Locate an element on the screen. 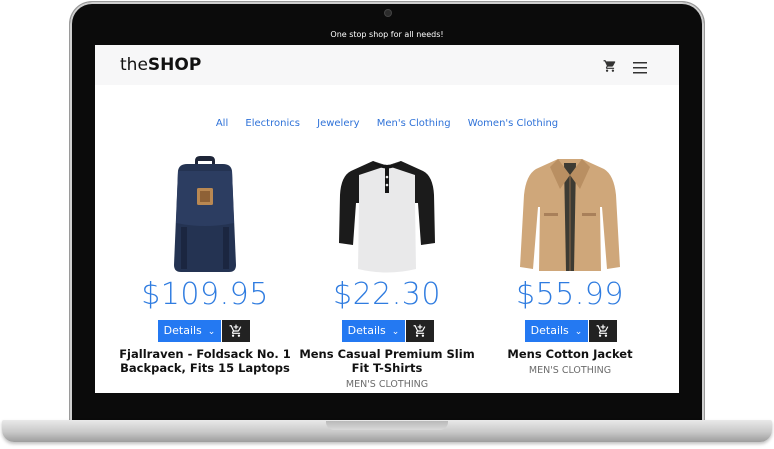 The width and height of the screenshot is (774, 449). product-price: $22.30 is located at coordinates (387, 294).